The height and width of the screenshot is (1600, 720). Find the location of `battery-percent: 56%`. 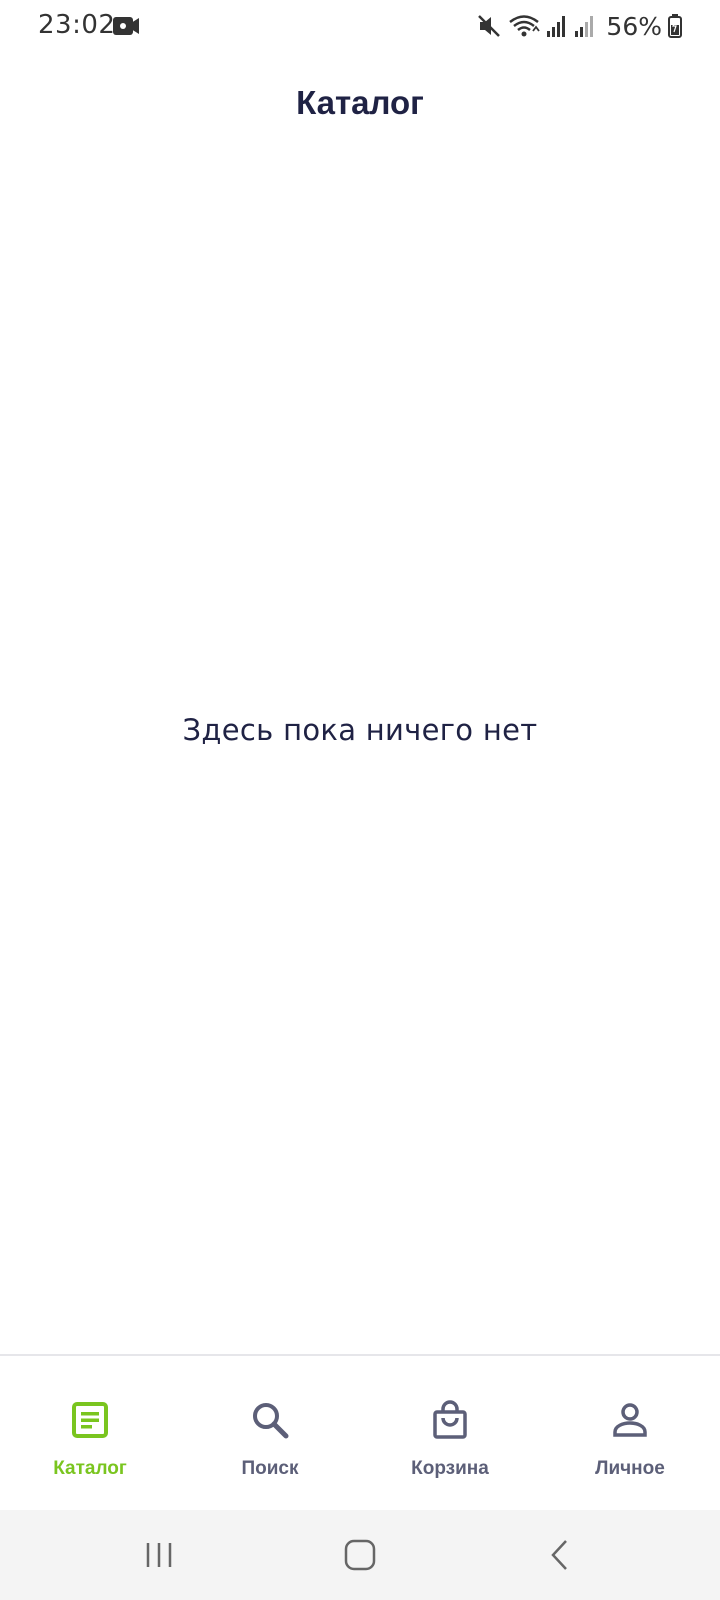

battery-percent: 56% is located at coordinates (634, 26).